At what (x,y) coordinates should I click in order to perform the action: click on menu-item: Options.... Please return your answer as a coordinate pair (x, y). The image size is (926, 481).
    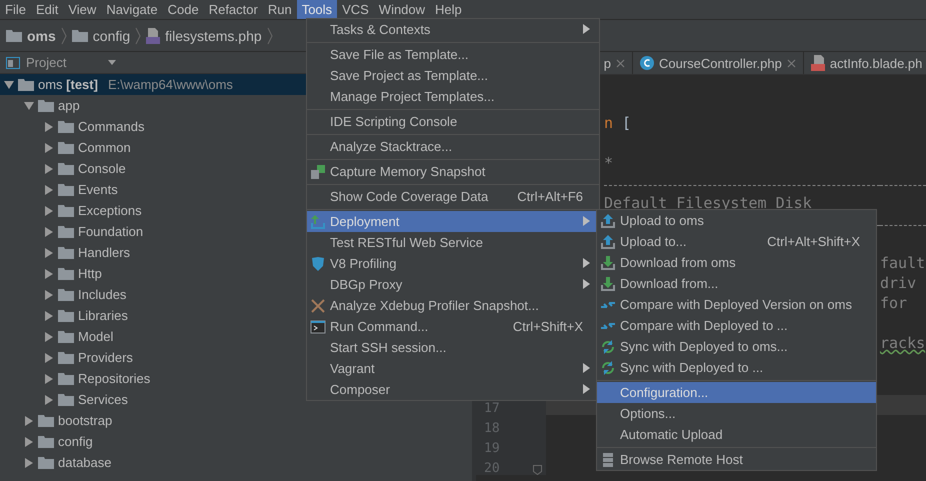
    Looking at the image, I should click on (736, 413).